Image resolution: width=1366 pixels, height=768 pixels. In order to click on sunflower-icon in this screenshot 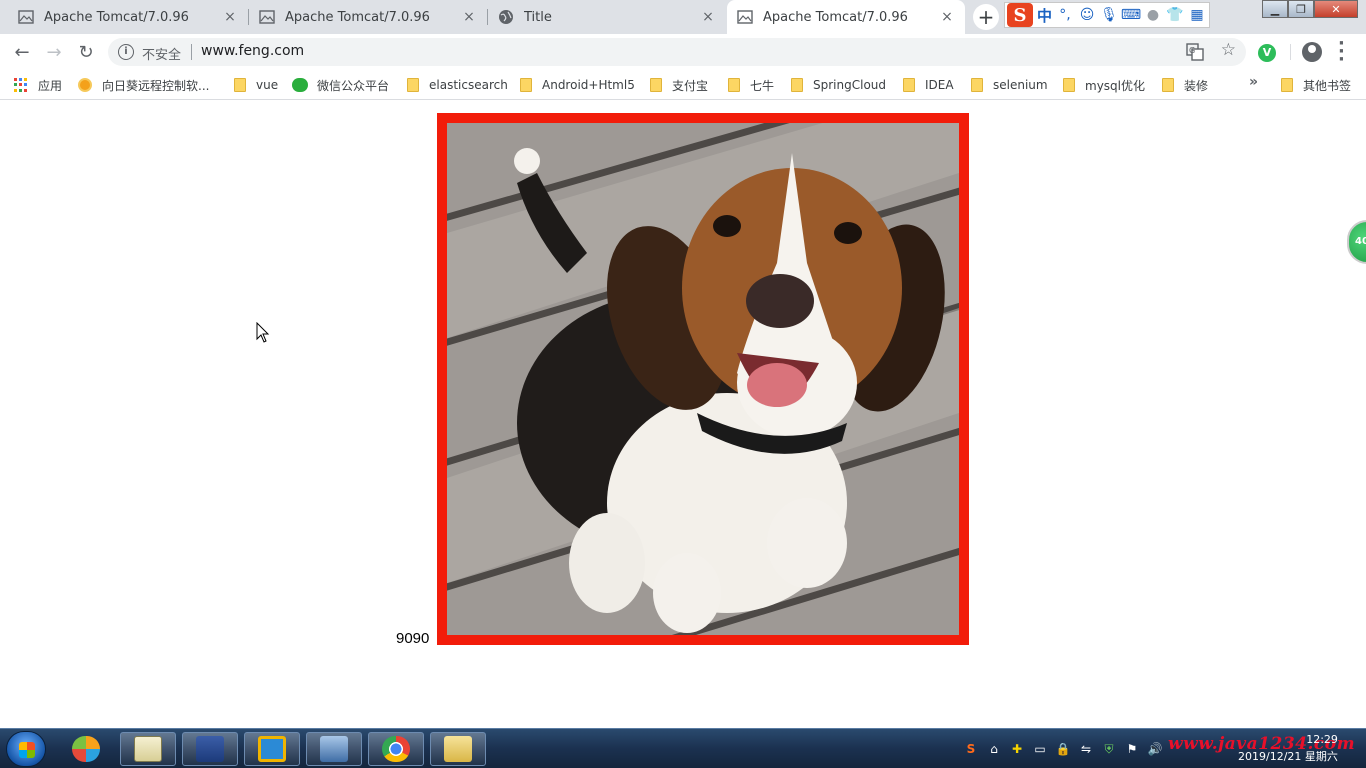, I will do `click(85, 85)`.